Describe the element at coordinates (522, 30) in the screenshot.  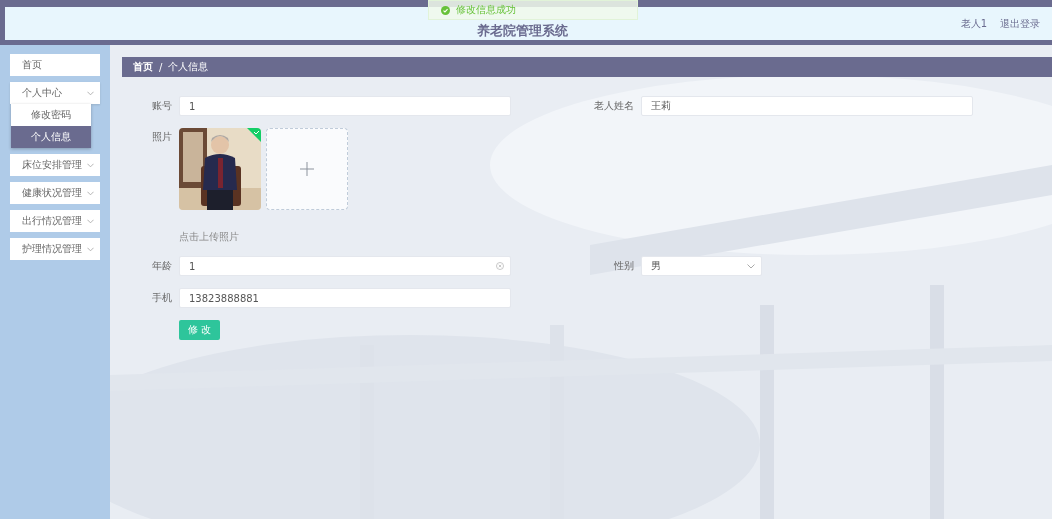
I see `app-title: 养老院管理系统` at that location.